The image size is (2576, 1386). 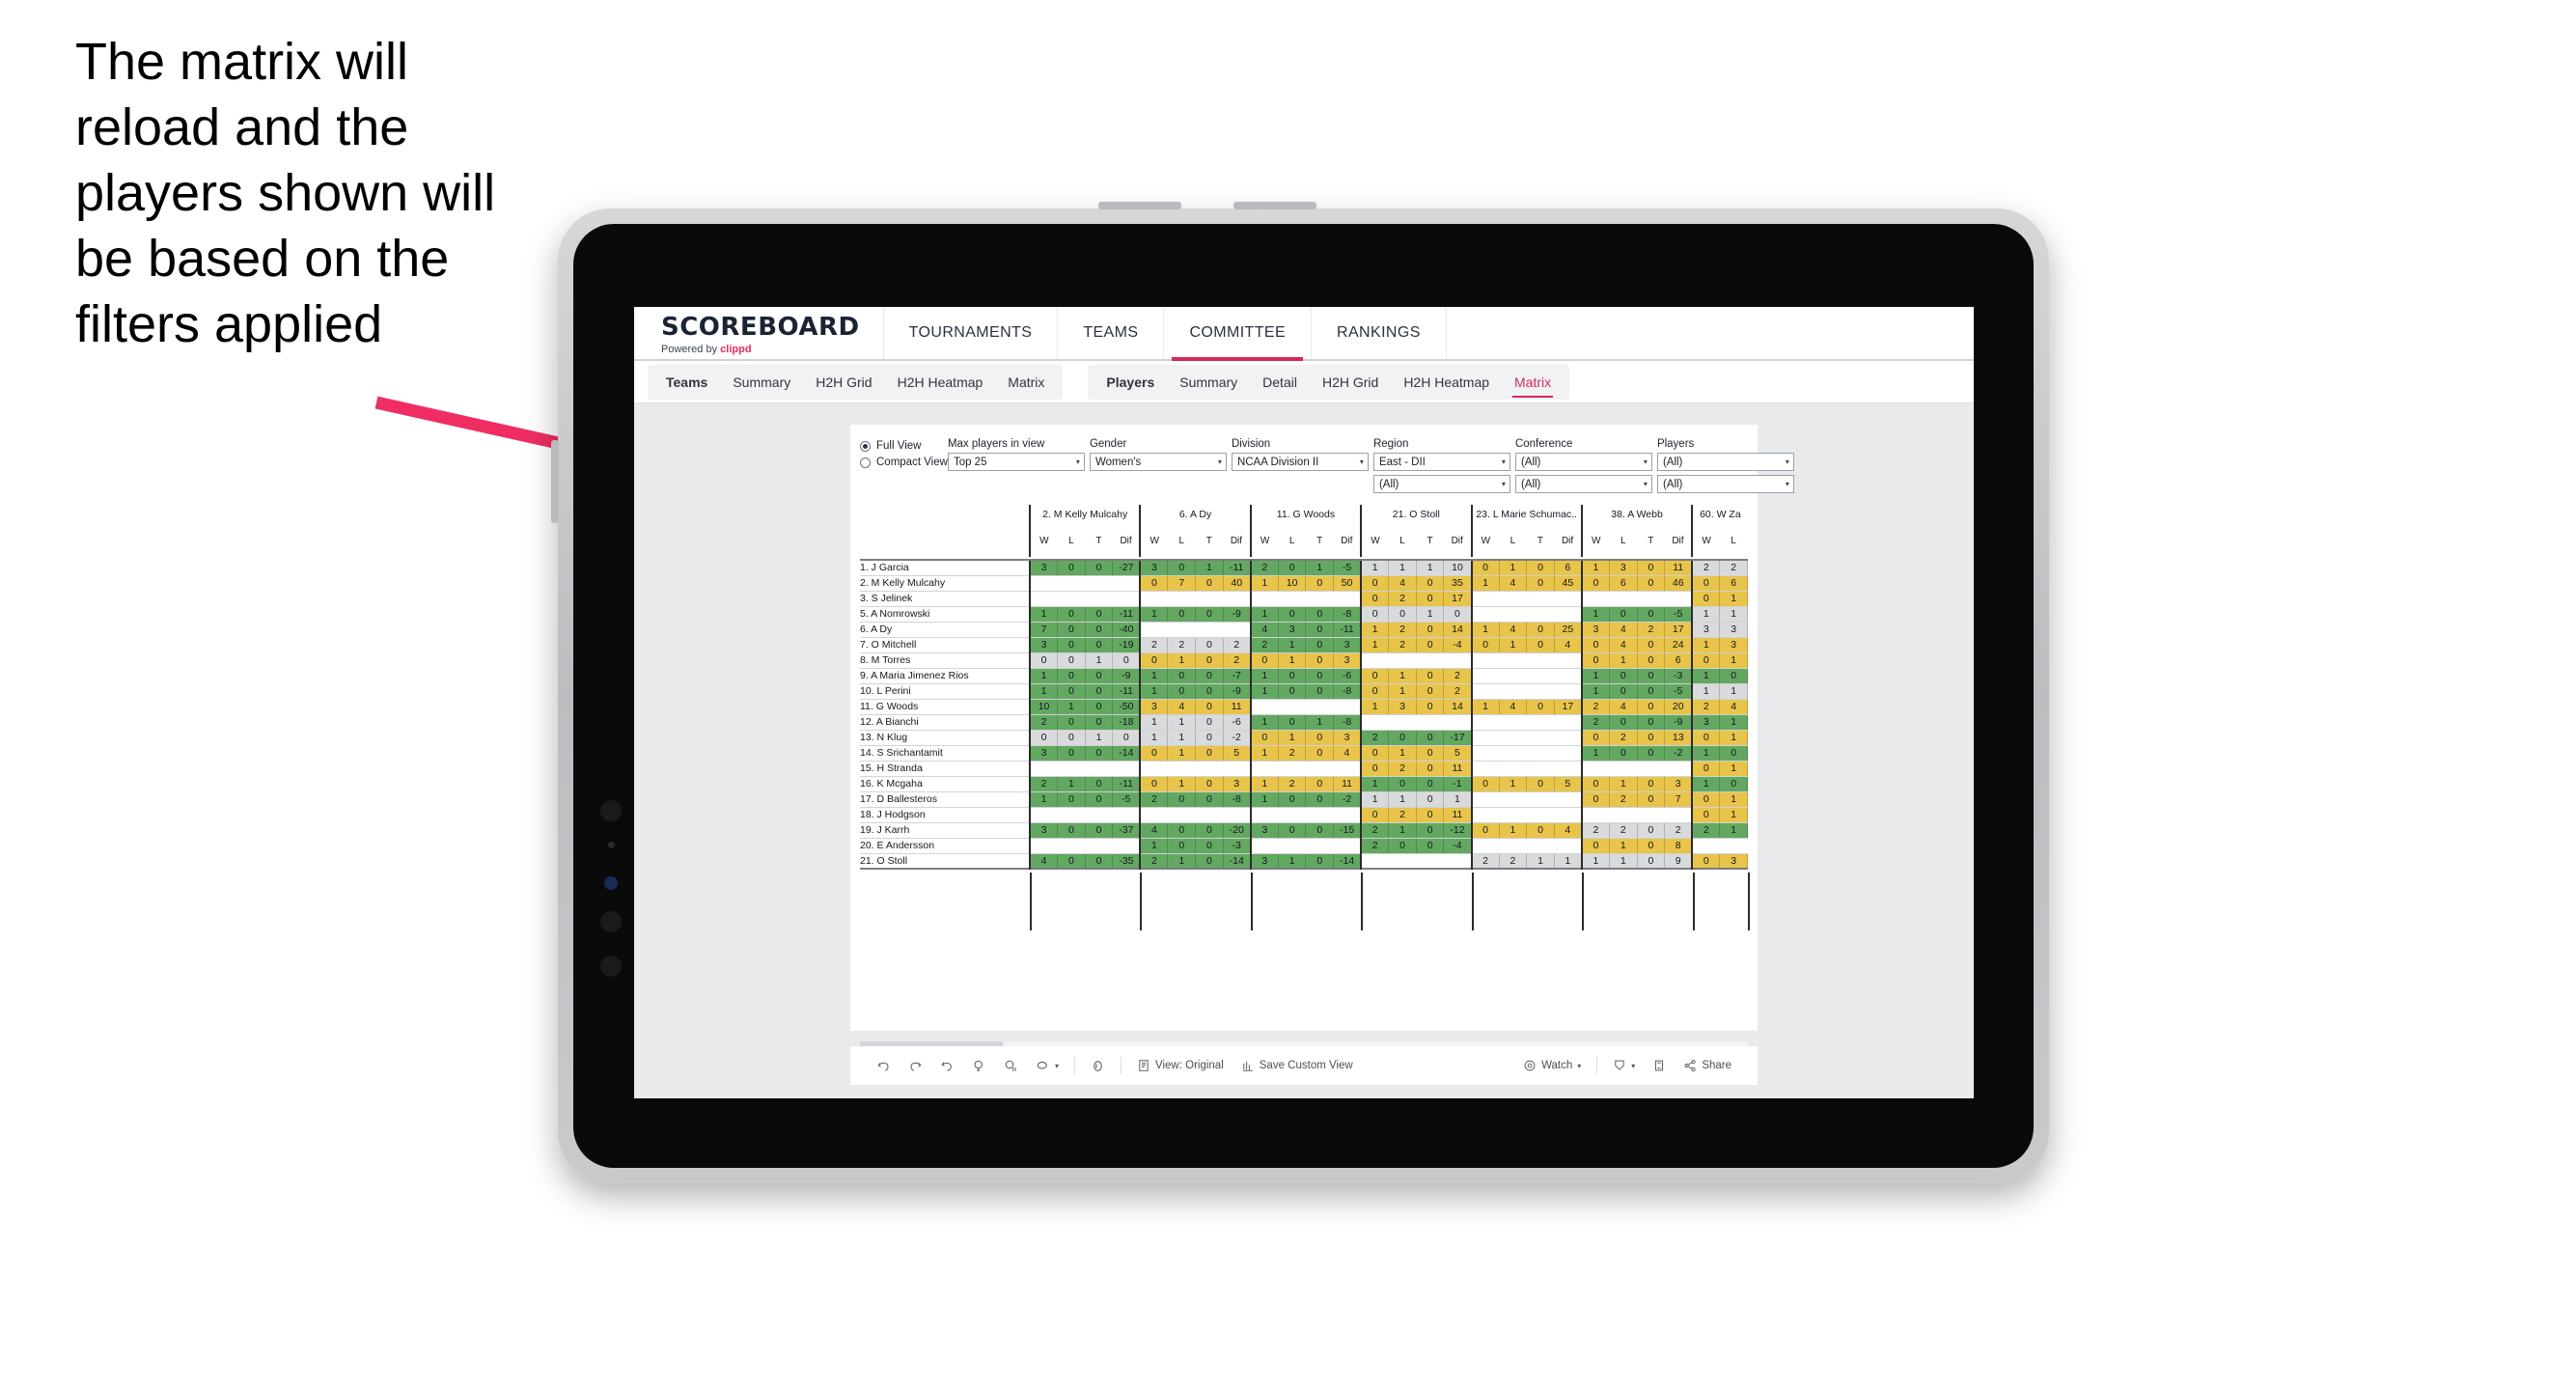 What do you see at coordinates (884, 1066) in the screenshot?
I see `undo-button` at bounding box center [884, 1066].